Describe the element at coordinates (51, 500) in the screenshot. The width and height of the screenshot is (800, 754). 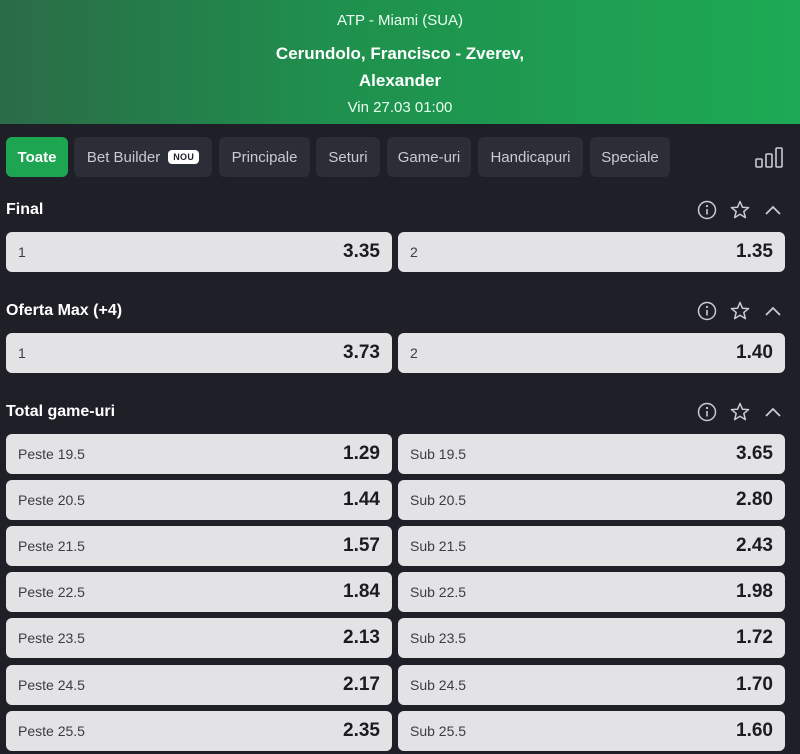
I see `odd-label: Peste 20.5` at that location.